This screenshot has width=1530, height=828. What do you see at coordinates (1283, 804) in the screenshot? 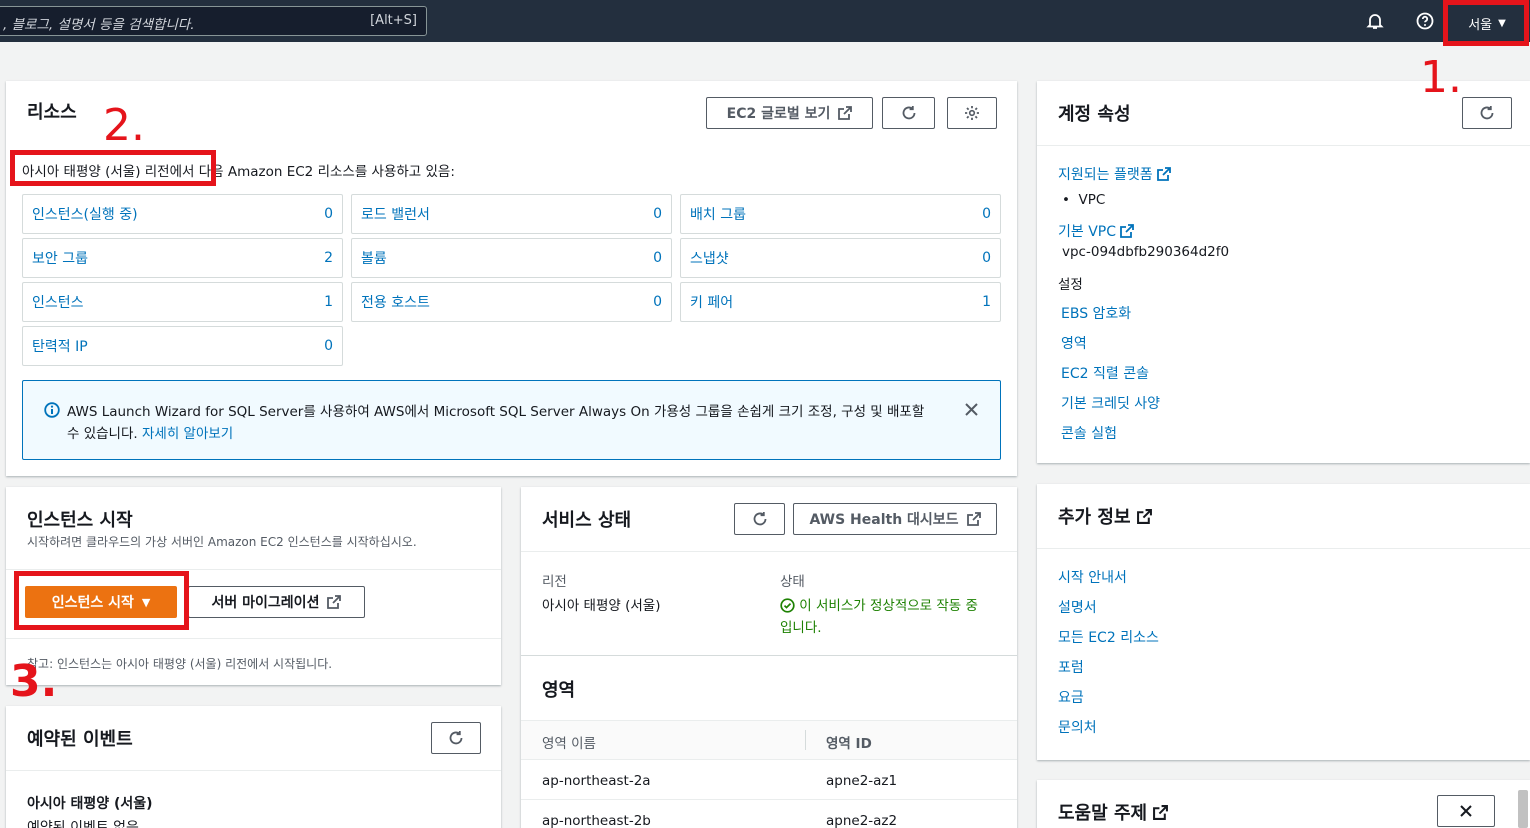
I see `help-topics-panel: 도움말 주제` at bounding box center [1283, 804].